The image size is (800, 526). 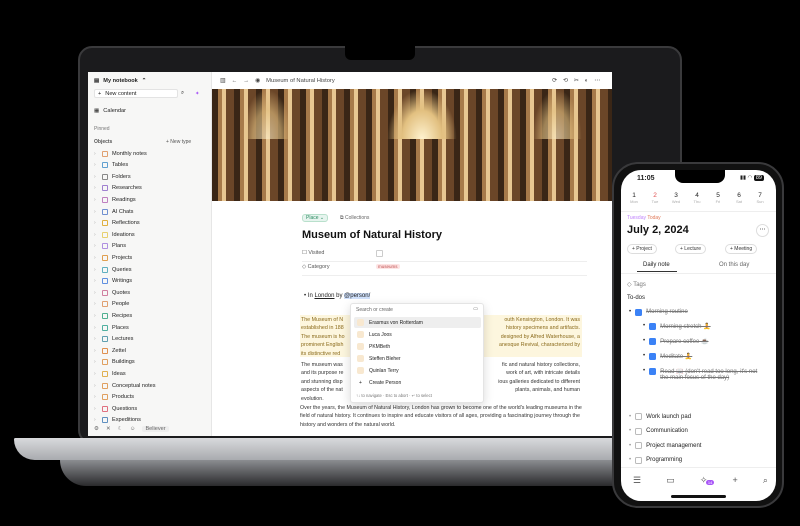 I want to click on template-chip: + Lecture, so click(x=690, y=249).